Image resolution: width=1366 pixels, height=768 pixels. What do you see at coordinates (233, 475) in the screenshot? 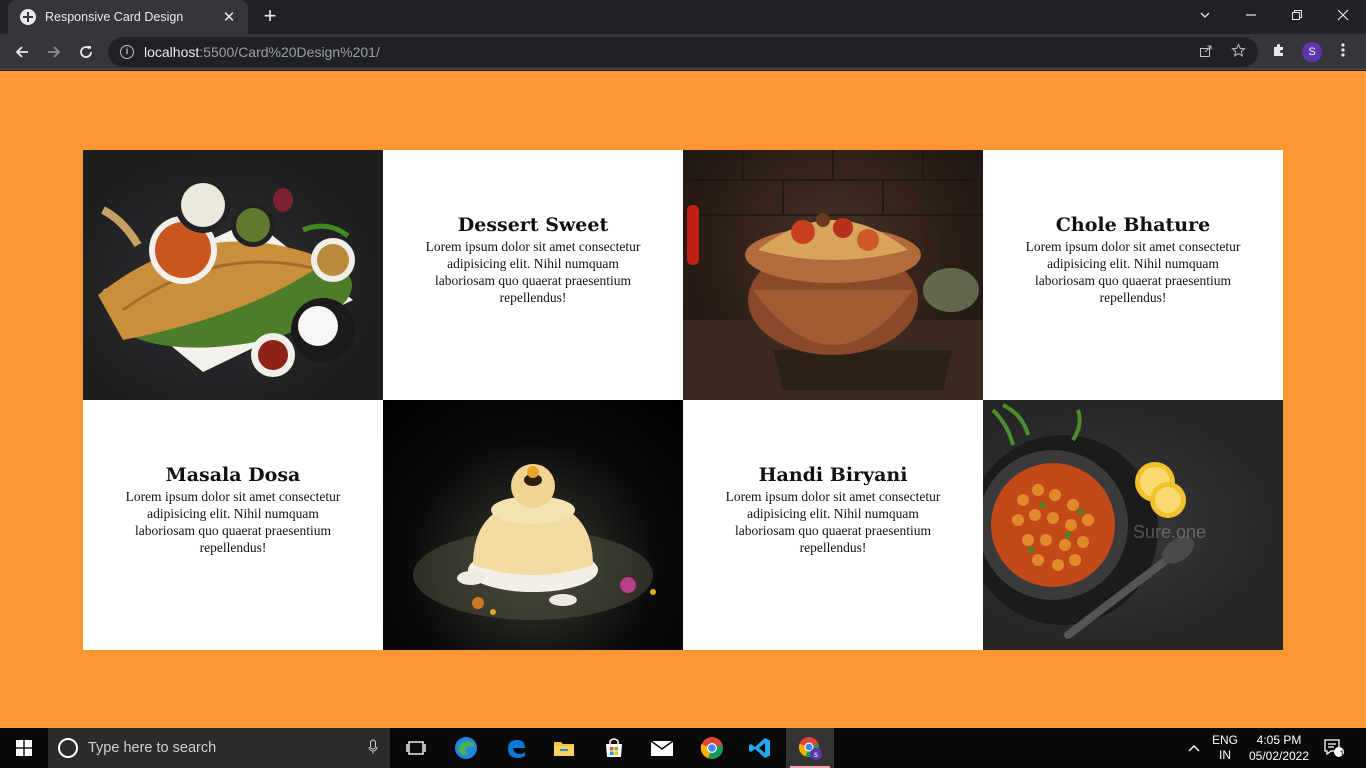
I see `card-title: Masala Dosa` at bounding box center [233, 475].